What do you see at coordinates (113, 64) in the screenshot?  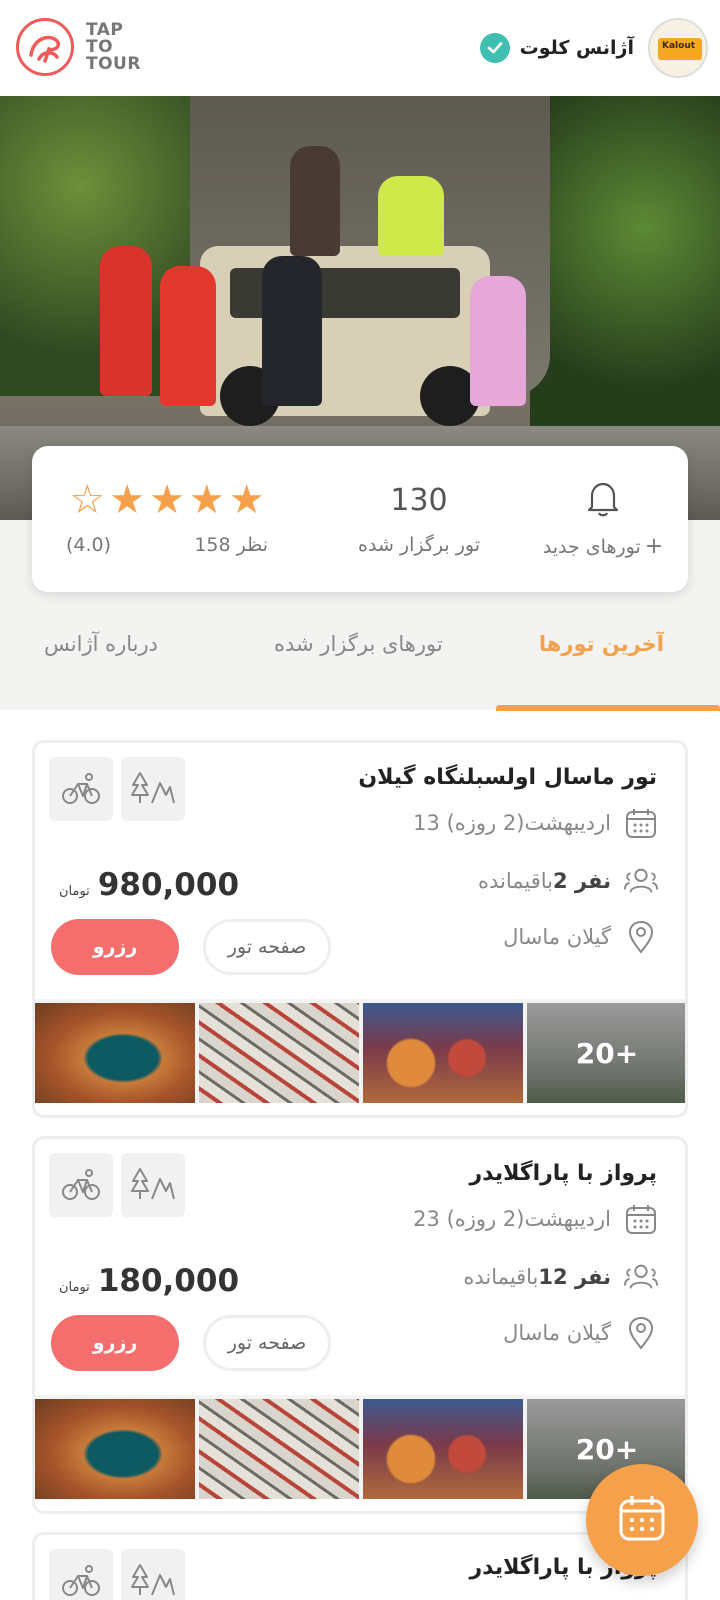 I see `logo-text-line: TOUR` at bounding box center [113, 64].